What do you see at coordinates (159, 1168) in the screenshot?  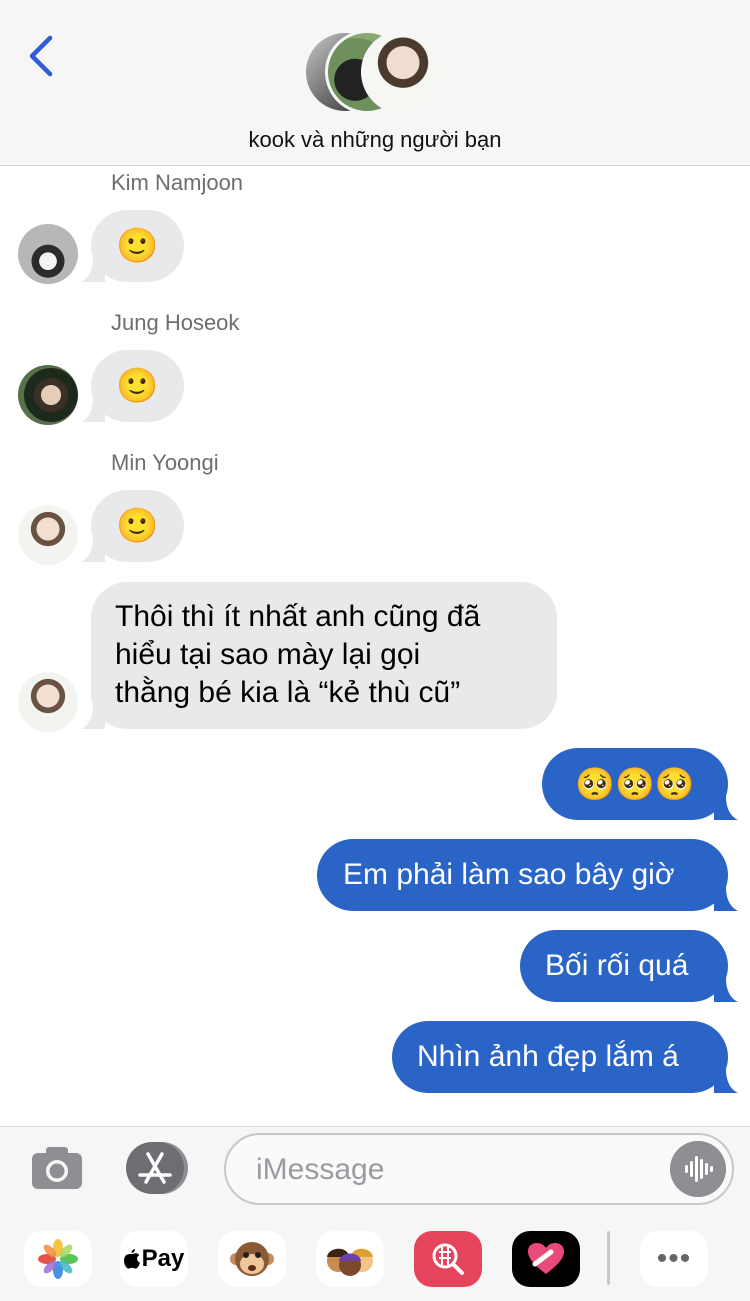 I see `app-store-icon` at bounding box center [159, 1168].